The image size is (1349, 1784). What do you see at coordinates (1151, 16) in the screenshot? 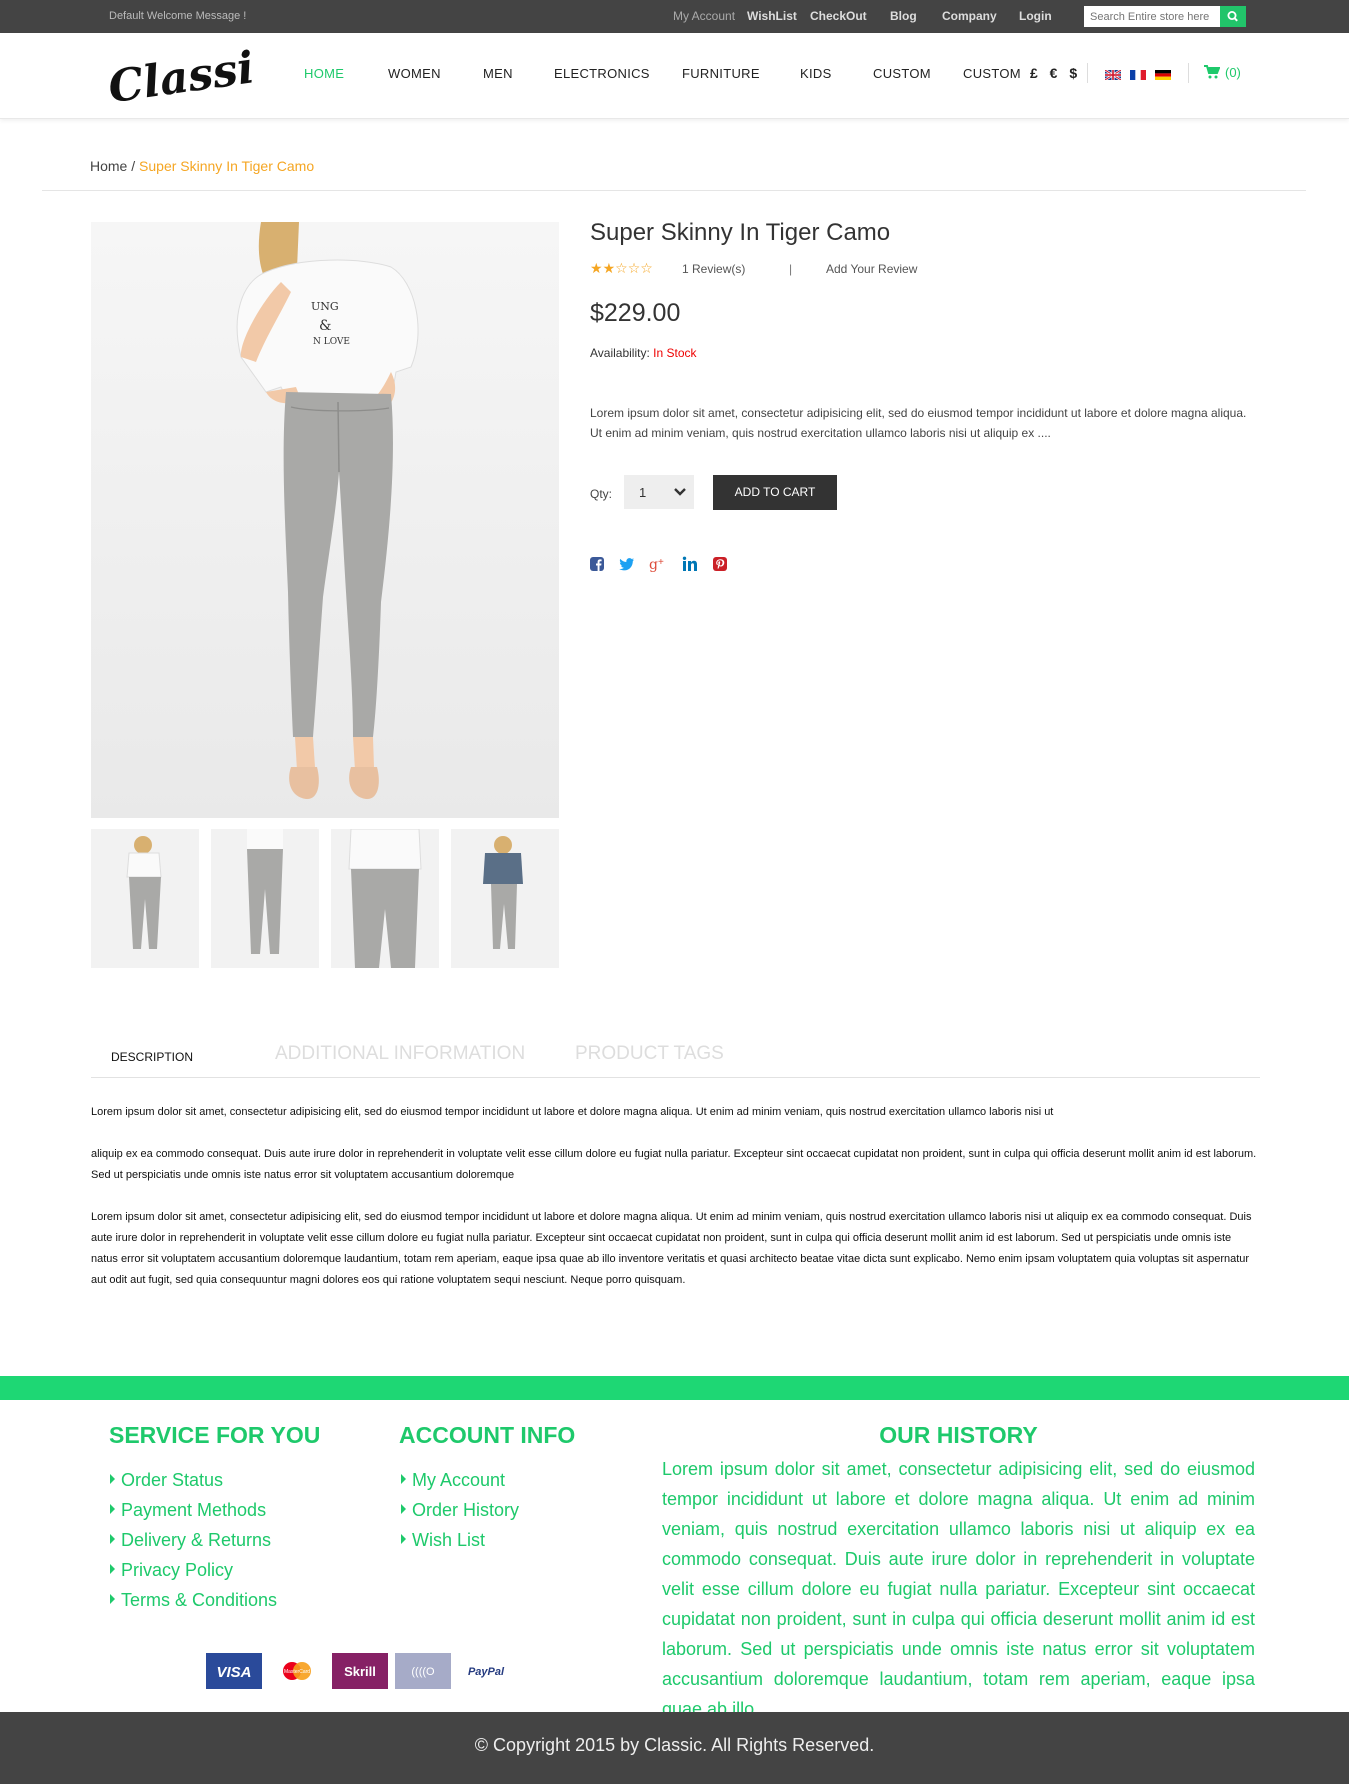
I see `search-input` at bounding box center [1151, 16].